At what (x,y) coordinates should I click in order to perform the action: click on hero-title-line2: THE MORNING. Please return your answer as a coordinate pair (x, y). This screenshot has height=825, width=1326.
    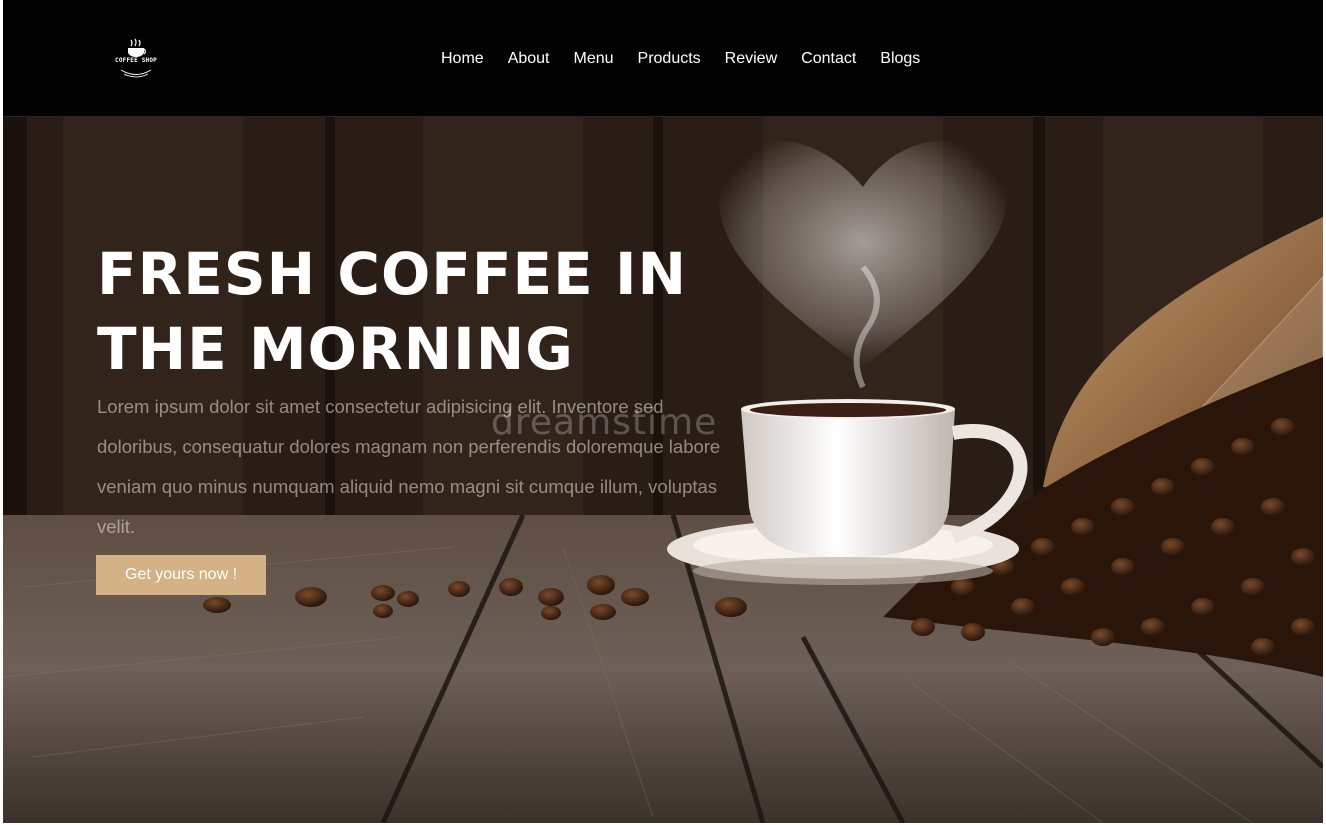
    Looking at the image, I should click on (335, 349).